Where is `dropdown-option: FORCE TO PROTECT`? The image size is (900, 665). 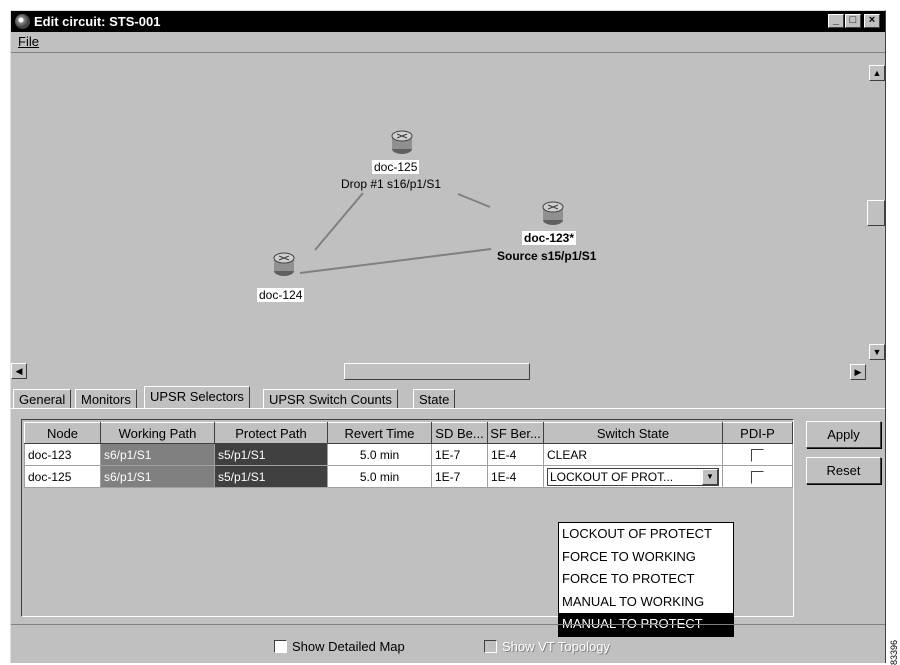
dropdown-option: FORCE TO PROTECT is located at coordinates (646, 579).